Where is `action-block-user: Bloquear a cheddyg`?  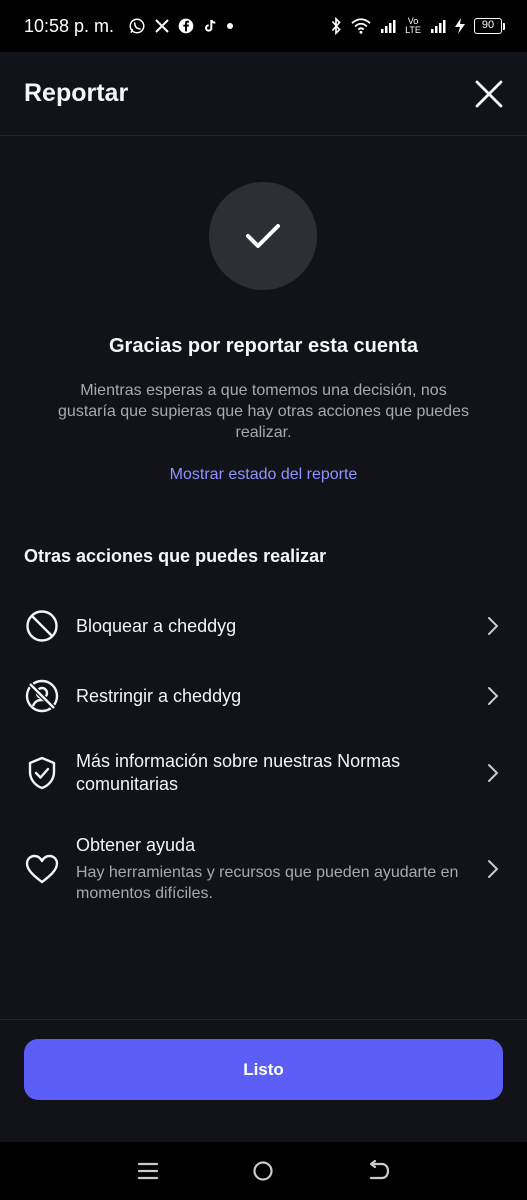 action-block-user: Bloquear a cheddyg is located at coordinates (263, 626).